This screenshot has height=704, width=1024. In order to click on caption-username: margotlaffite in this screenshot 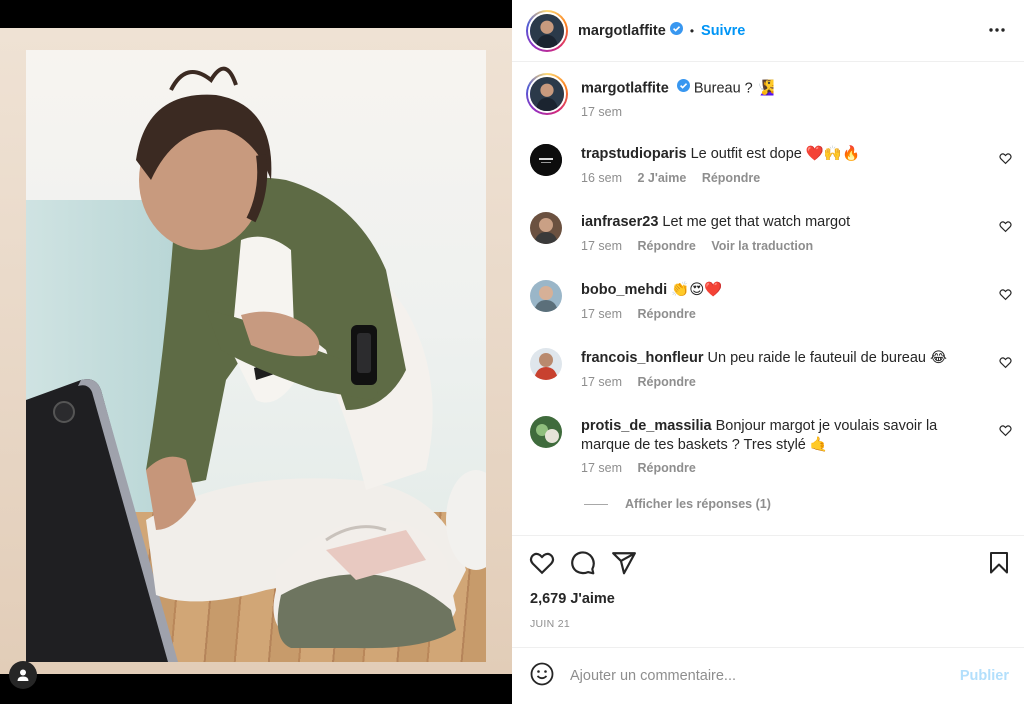, I will do `click(625, 88)`.